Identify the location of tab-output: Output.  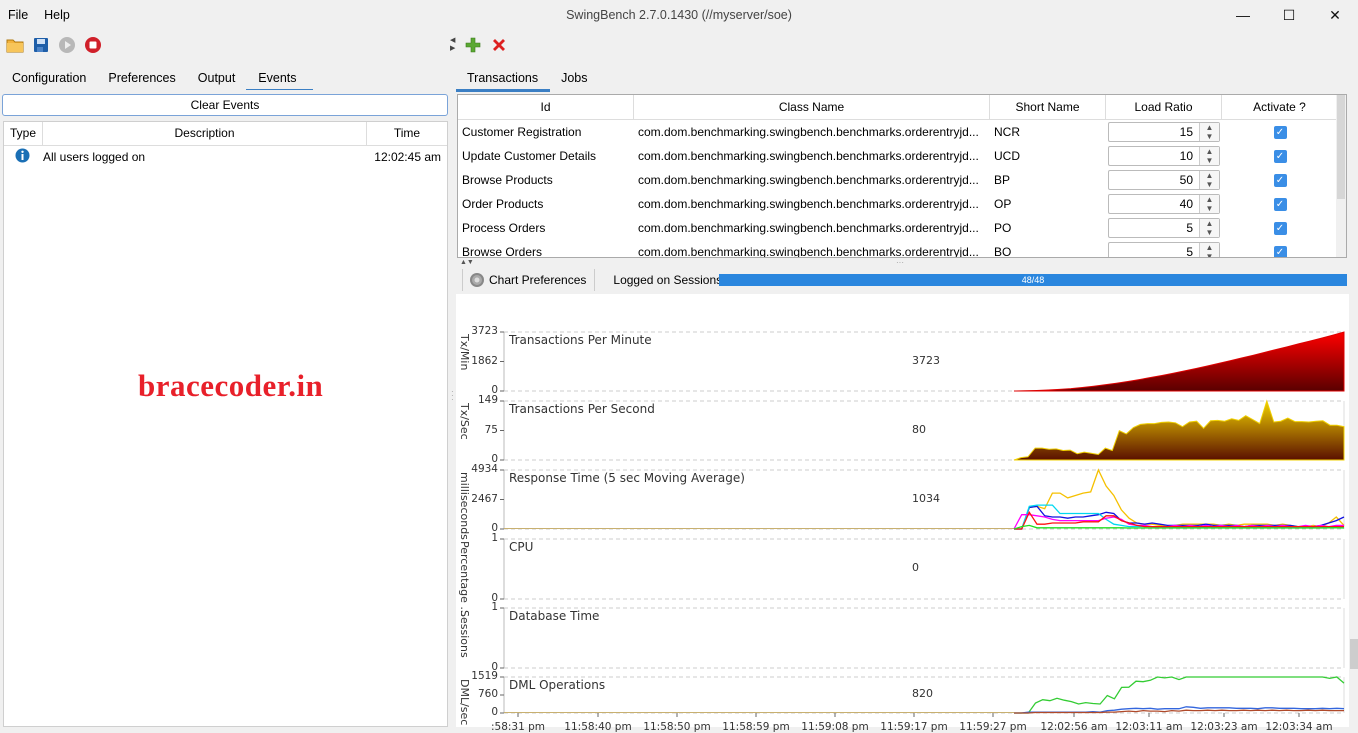
(217, 80).